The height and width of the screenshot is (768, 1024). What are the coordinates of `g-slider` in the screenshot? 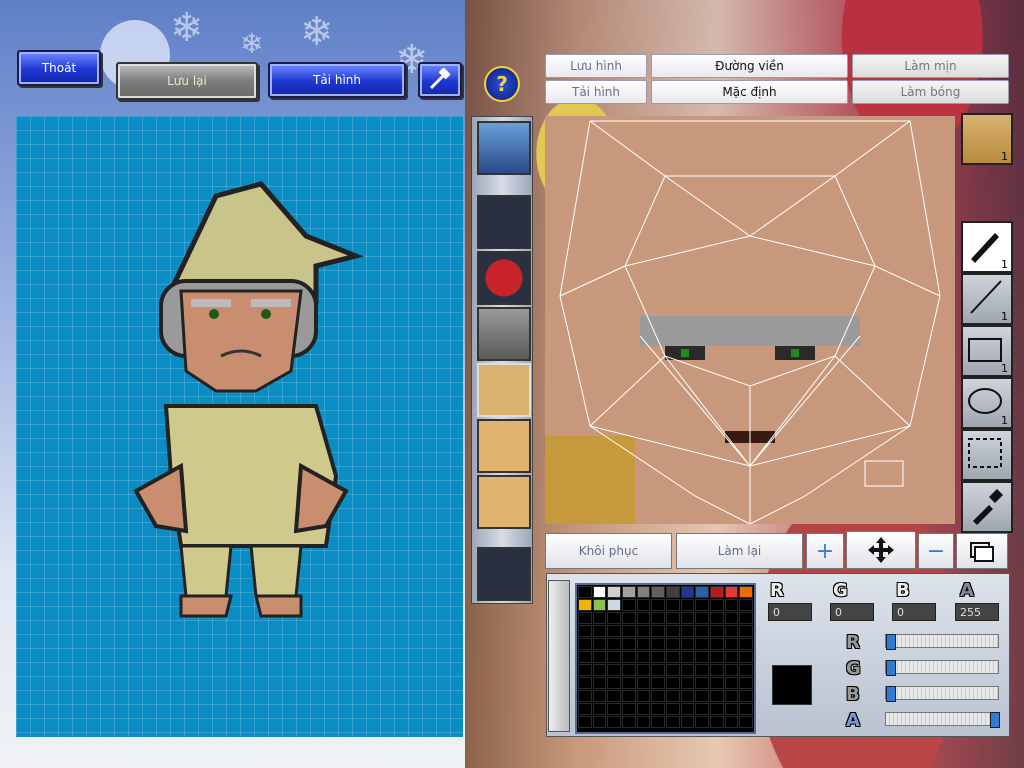 It's located at (942, 668).